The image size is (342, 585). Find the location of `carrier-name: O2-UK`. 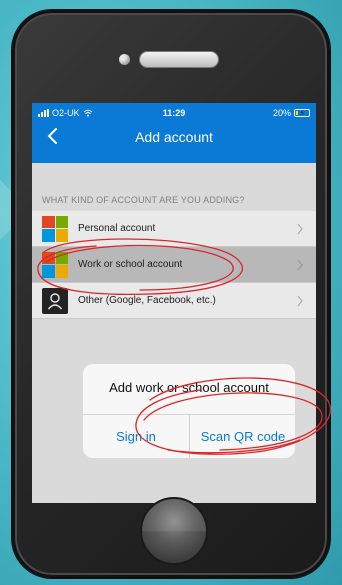

carrier-name: O2-UK is located at coordinates (66, 113).